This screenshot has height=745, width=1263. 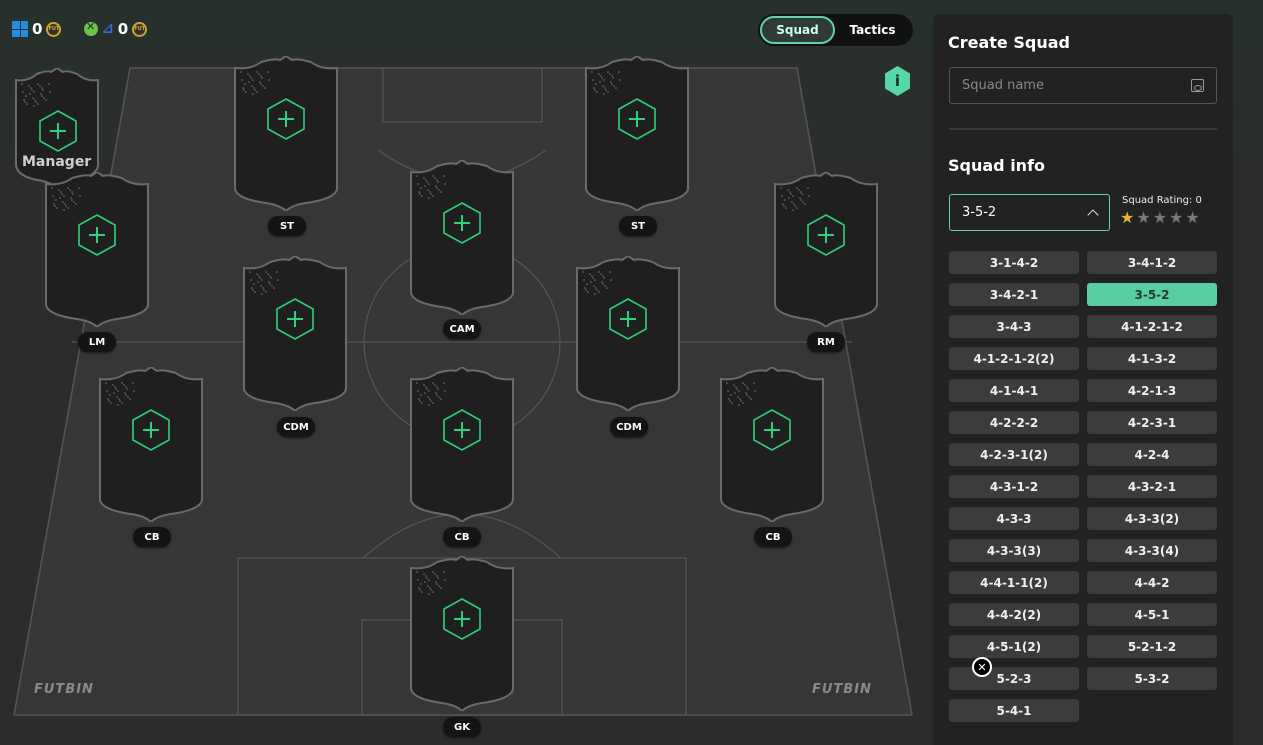 I want to click on chevron-up-icon, so click(x=1093, y=214).